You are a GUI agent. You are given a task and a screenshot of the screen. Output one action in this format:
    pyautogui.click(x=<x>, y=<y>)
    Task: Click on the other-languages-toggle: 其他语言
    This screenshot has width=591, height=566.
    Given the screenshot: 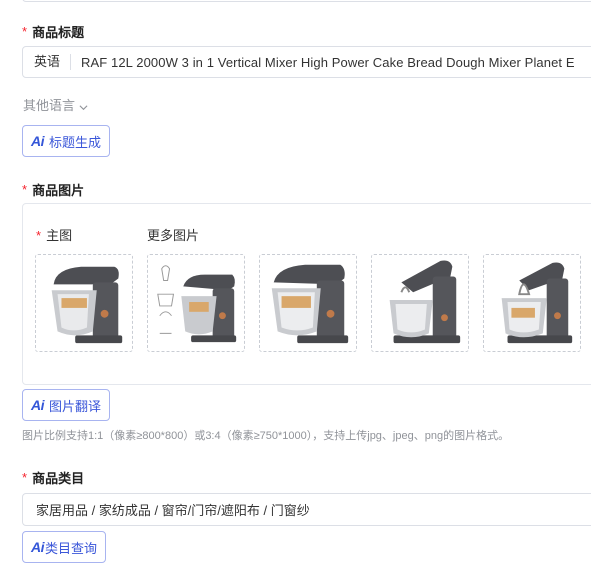 What is the action you would take?
    pyautogui.click(x=55, y=104)
    